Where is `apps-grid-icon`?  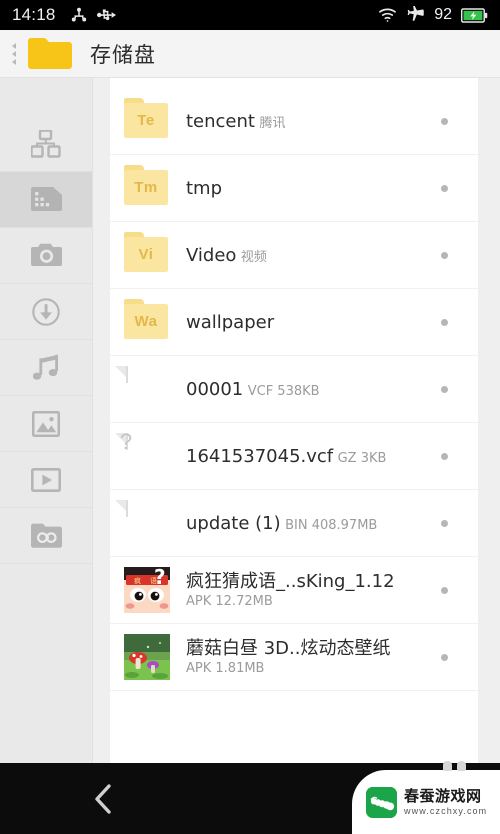 apps-grid-icon is located at coordinates (46, 143).